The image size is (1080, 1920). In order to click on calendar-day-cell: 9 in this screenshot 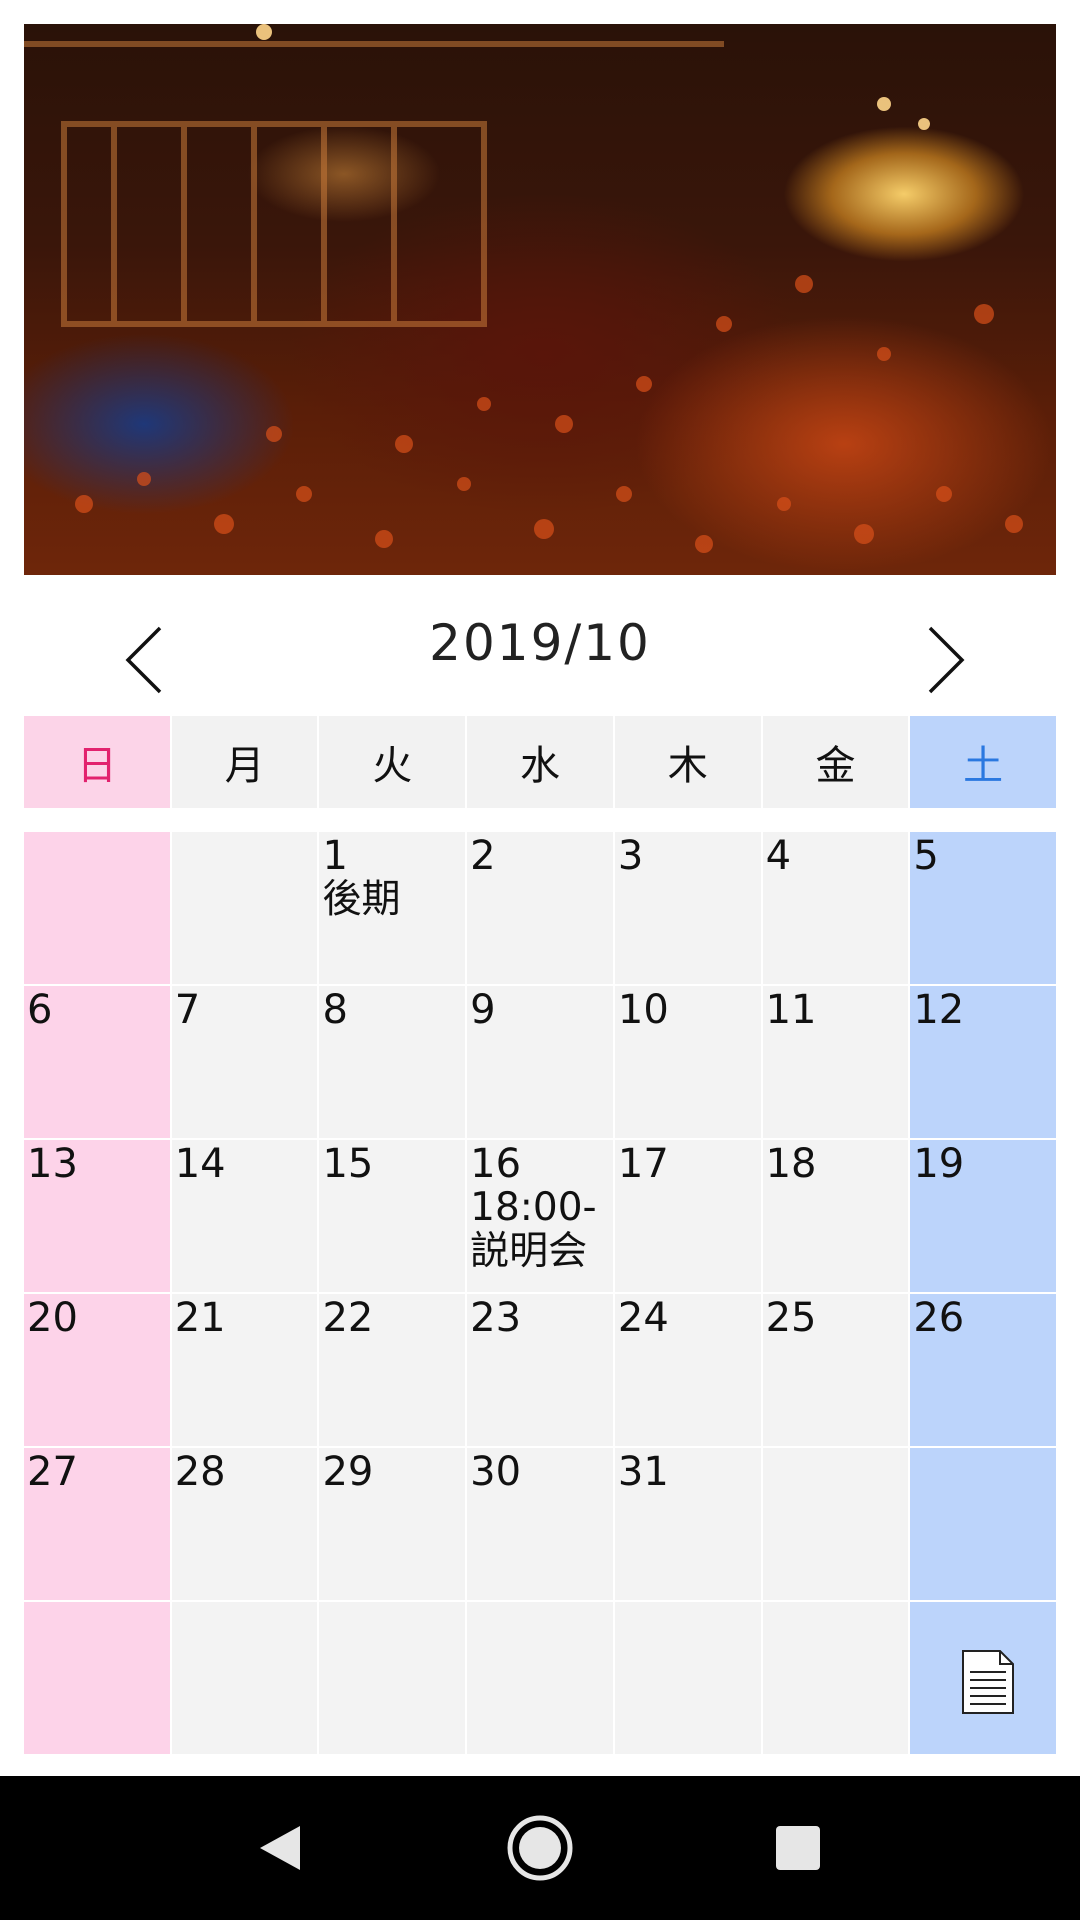, I will do `click(540, 1062)`.